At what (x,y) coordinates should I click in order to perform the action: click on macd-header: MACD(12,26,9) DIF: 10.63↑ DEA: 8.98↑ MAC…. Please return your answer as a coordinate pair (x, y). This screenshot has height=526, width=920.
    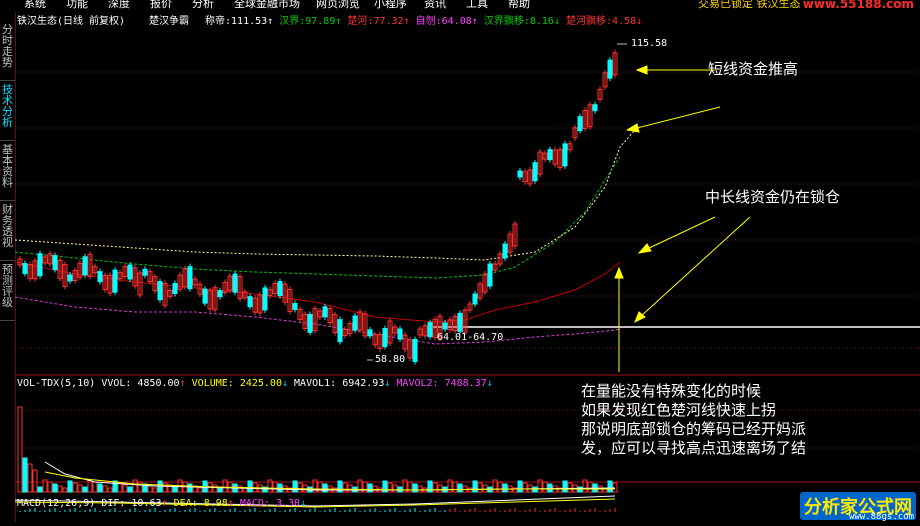
    Looking at the image, I should click on (161, 504).